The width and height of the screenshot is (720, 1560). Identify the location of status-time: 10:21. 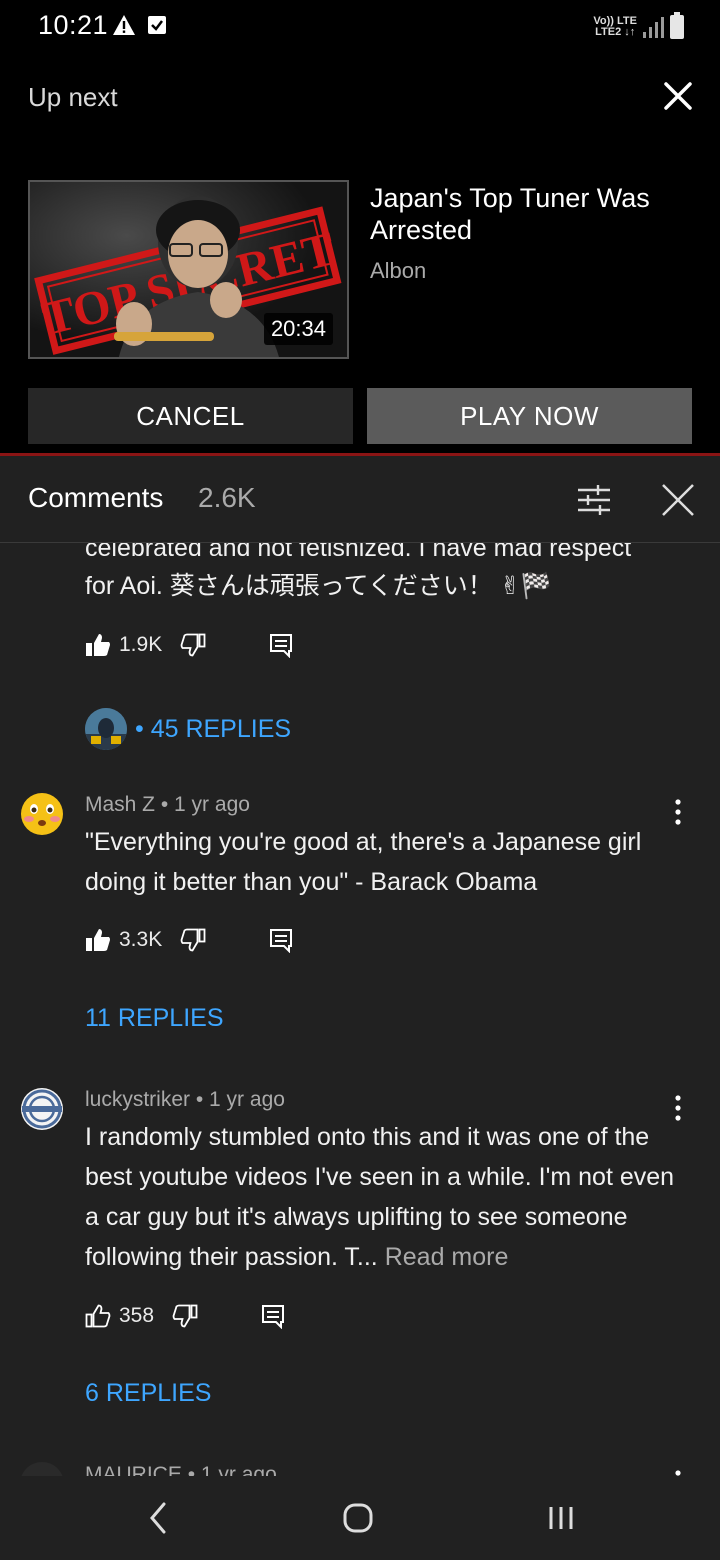
(73, 25).